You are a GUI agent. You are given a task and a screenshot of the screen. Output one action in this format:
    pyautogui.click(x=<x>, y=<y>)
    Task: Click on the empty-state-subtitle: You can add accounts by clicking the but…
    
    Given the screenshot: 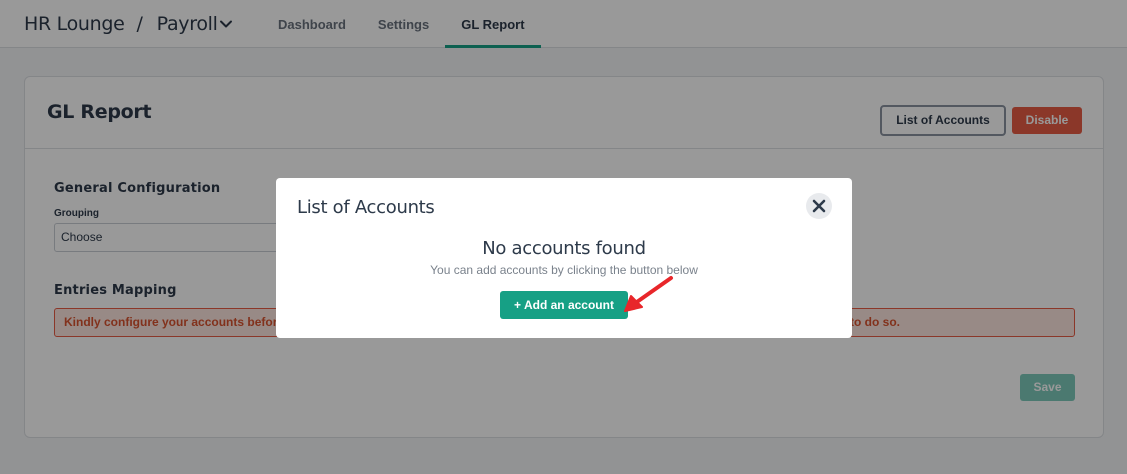 What is the action you would take?
    pyautogui.click(x=564, y=270)
    